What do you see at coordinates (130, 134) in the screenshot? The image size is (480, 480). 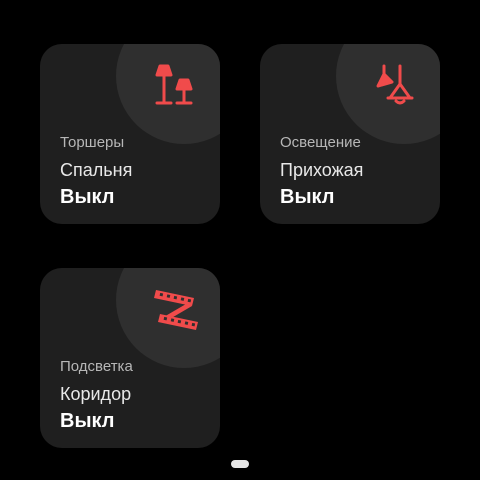 I see `tile-floor-lamps-bedroom: Торшеры Спальня Выкл` at bounding box center [130, 134].